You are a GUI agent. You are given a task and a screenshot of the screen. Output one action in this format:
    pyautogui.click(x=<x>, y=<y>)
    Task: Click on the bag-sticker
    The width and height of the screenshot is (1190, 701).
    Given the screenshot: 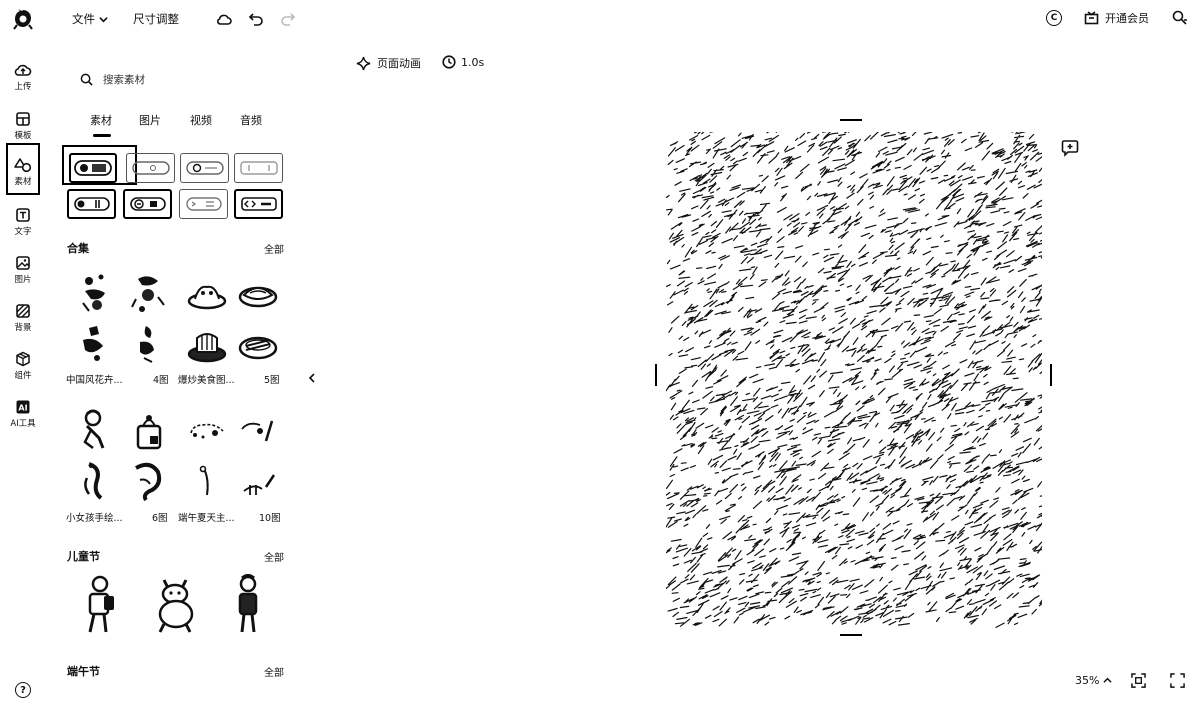 What is the action you would take?
    pyautogui.click(x=148, y=431)
    